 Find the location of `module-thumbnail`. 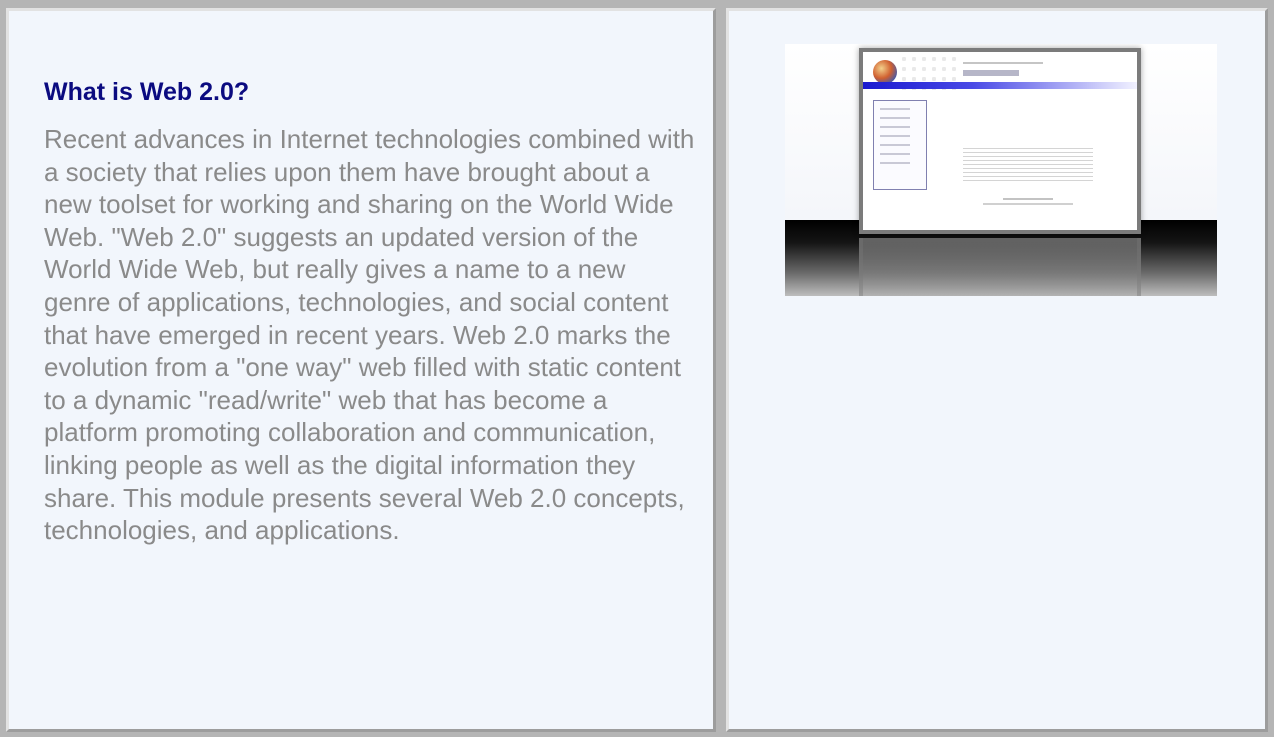

module-thumbnail is located at coordinates (1001, 170).